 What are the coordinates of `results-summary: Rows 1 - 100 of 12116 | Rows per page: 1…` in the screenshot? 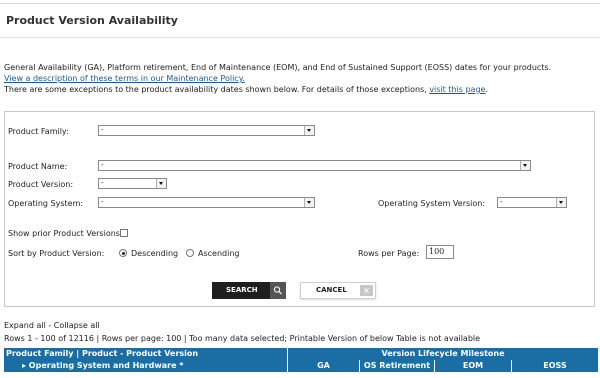 It's located at (242, 338).